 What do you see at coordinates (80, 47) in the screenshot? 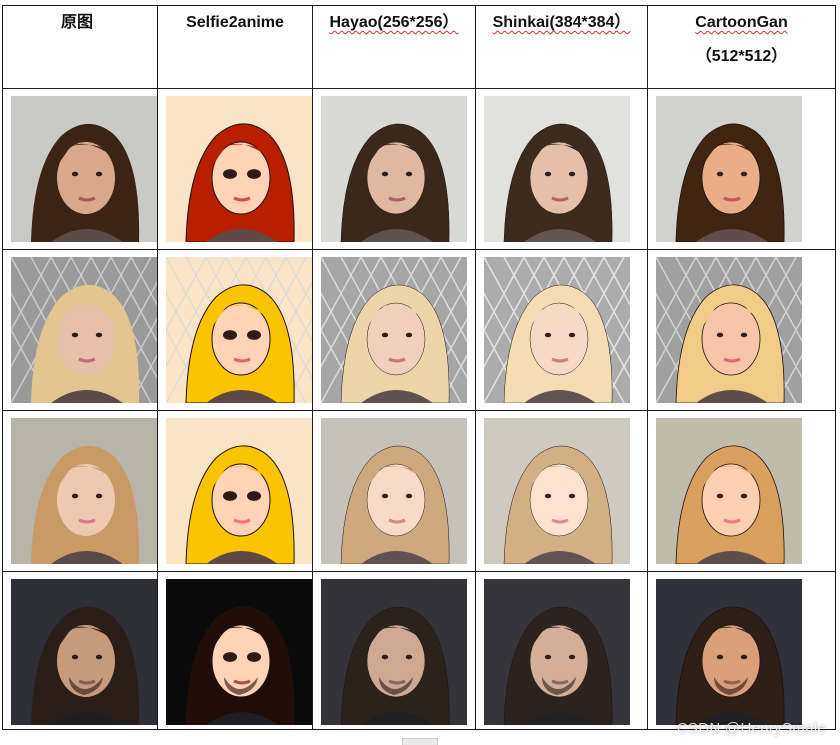
I see `header-original: 原图` at bounding box center [80, 47].